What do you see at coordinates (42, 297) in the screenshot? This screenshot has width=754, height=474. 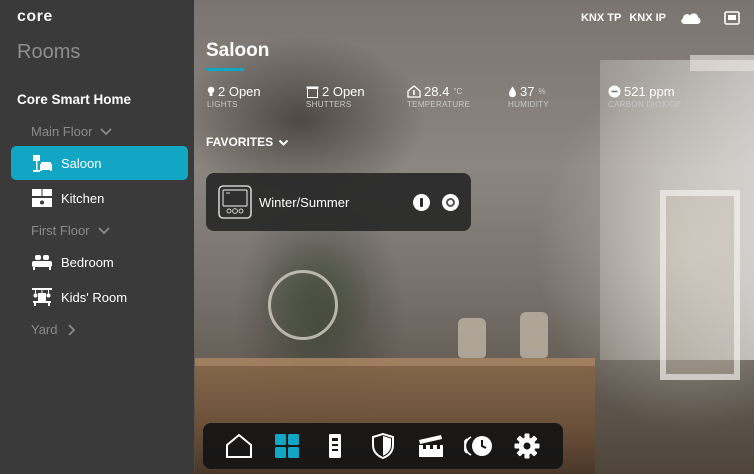 I see `kids-room-icon` at bounding box center [42, 297].